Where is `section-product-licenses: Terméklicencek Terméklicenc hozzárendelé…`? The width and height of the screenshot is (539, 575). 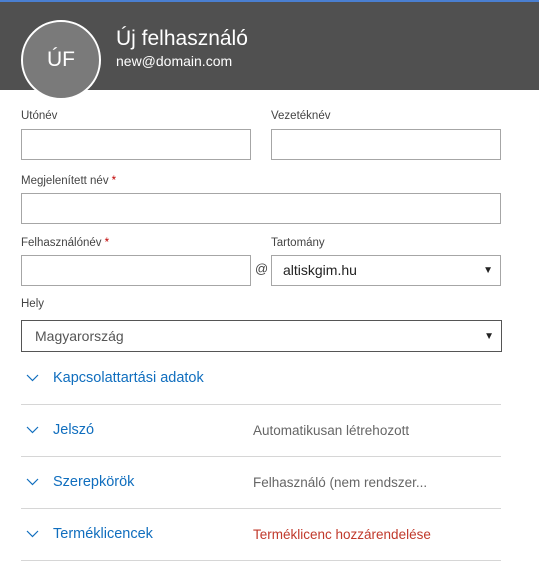
section-product-licenses: Terméklicencek Terméklicenc hozzárendelé… is located at coordinates (261, 535).